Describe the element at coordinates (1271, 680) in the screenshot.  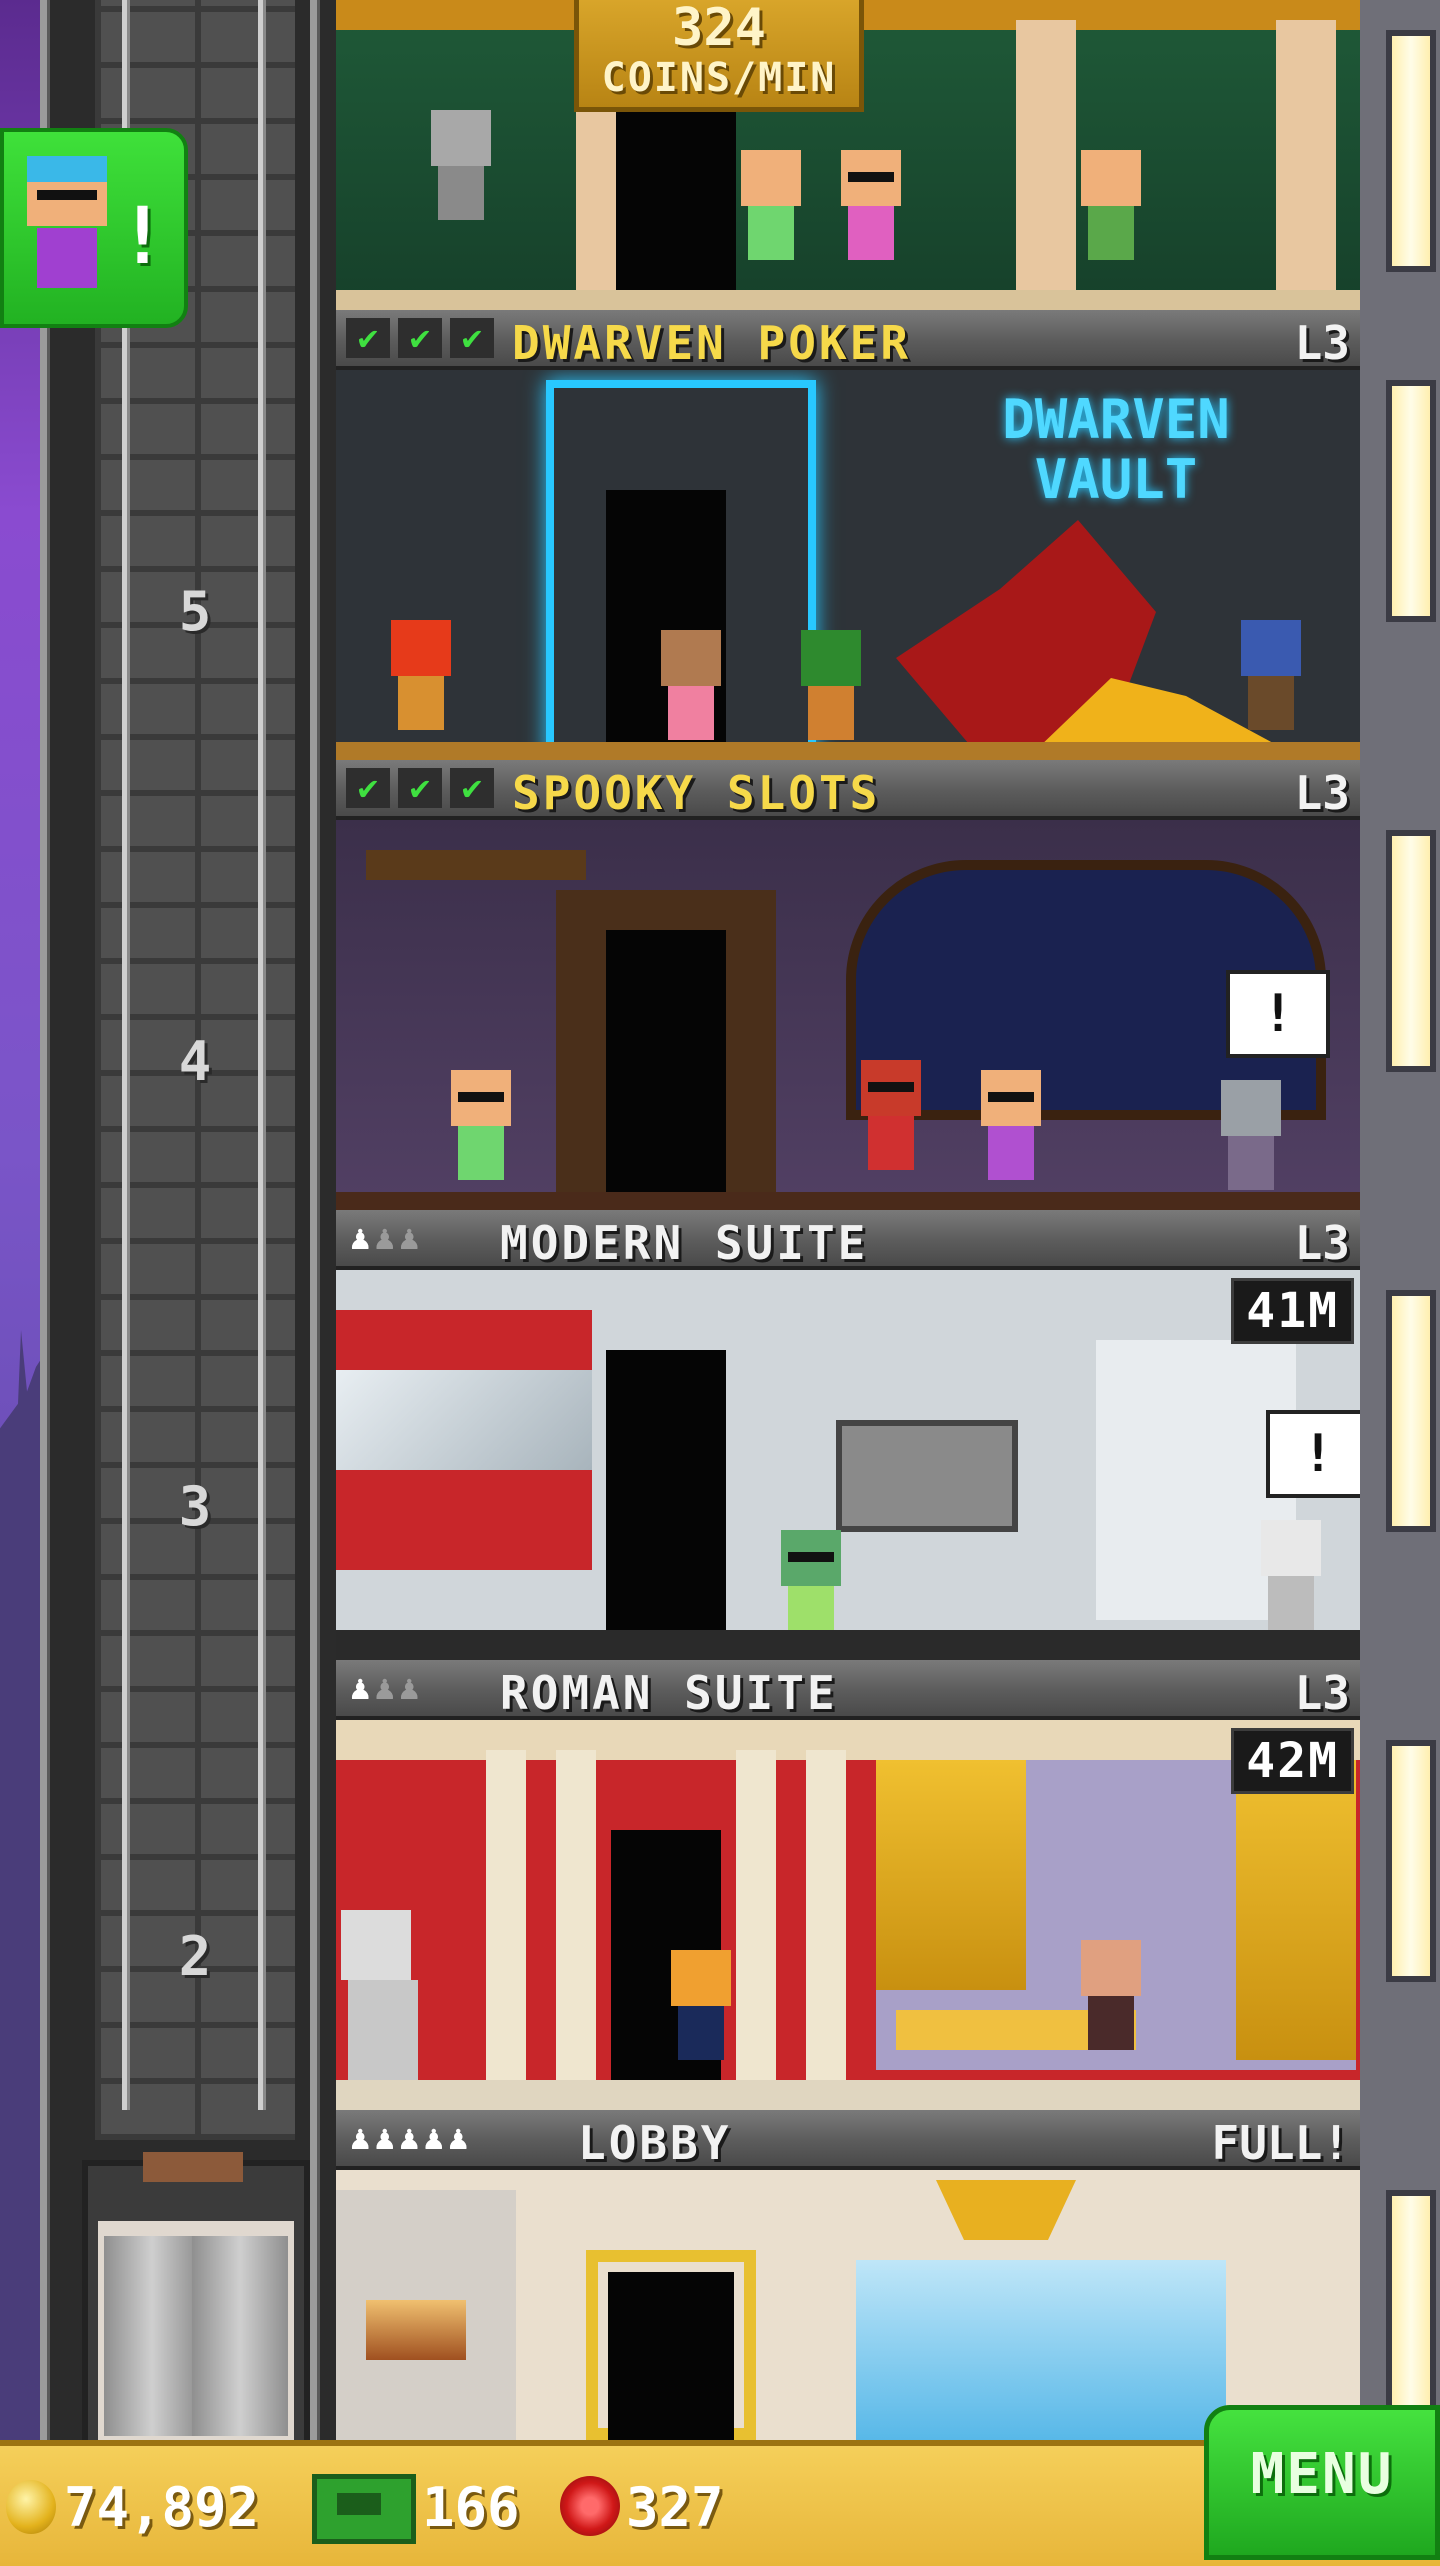
I see `wizard-dwarf-character` at that location.